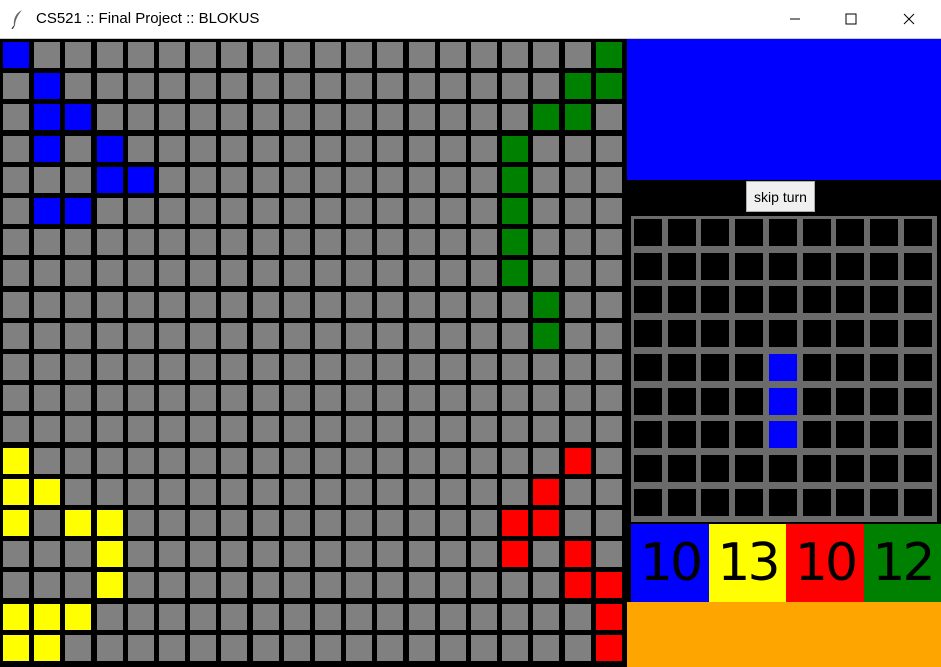 Image resolution: width=941 pixels, height=667 pixels. Describe the element at coordinates (782, 435) in the screenshot. I see `piece-cell-filled` at that location.